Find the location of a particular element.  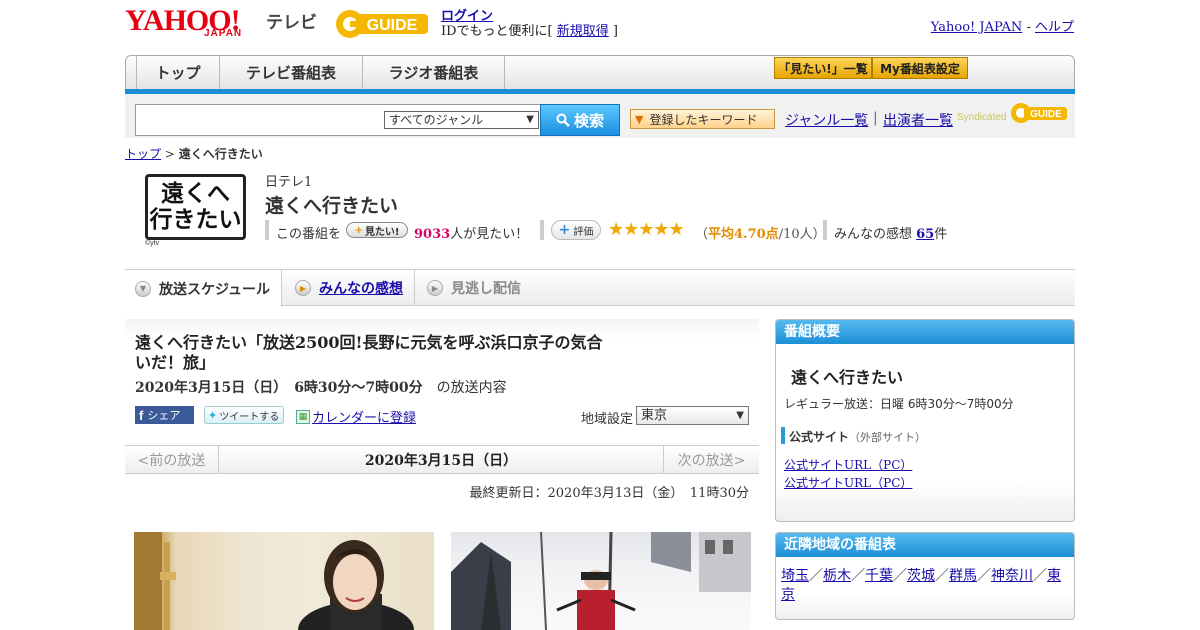

summary-heading: 番組概要 is located at coordinates (925, 332).